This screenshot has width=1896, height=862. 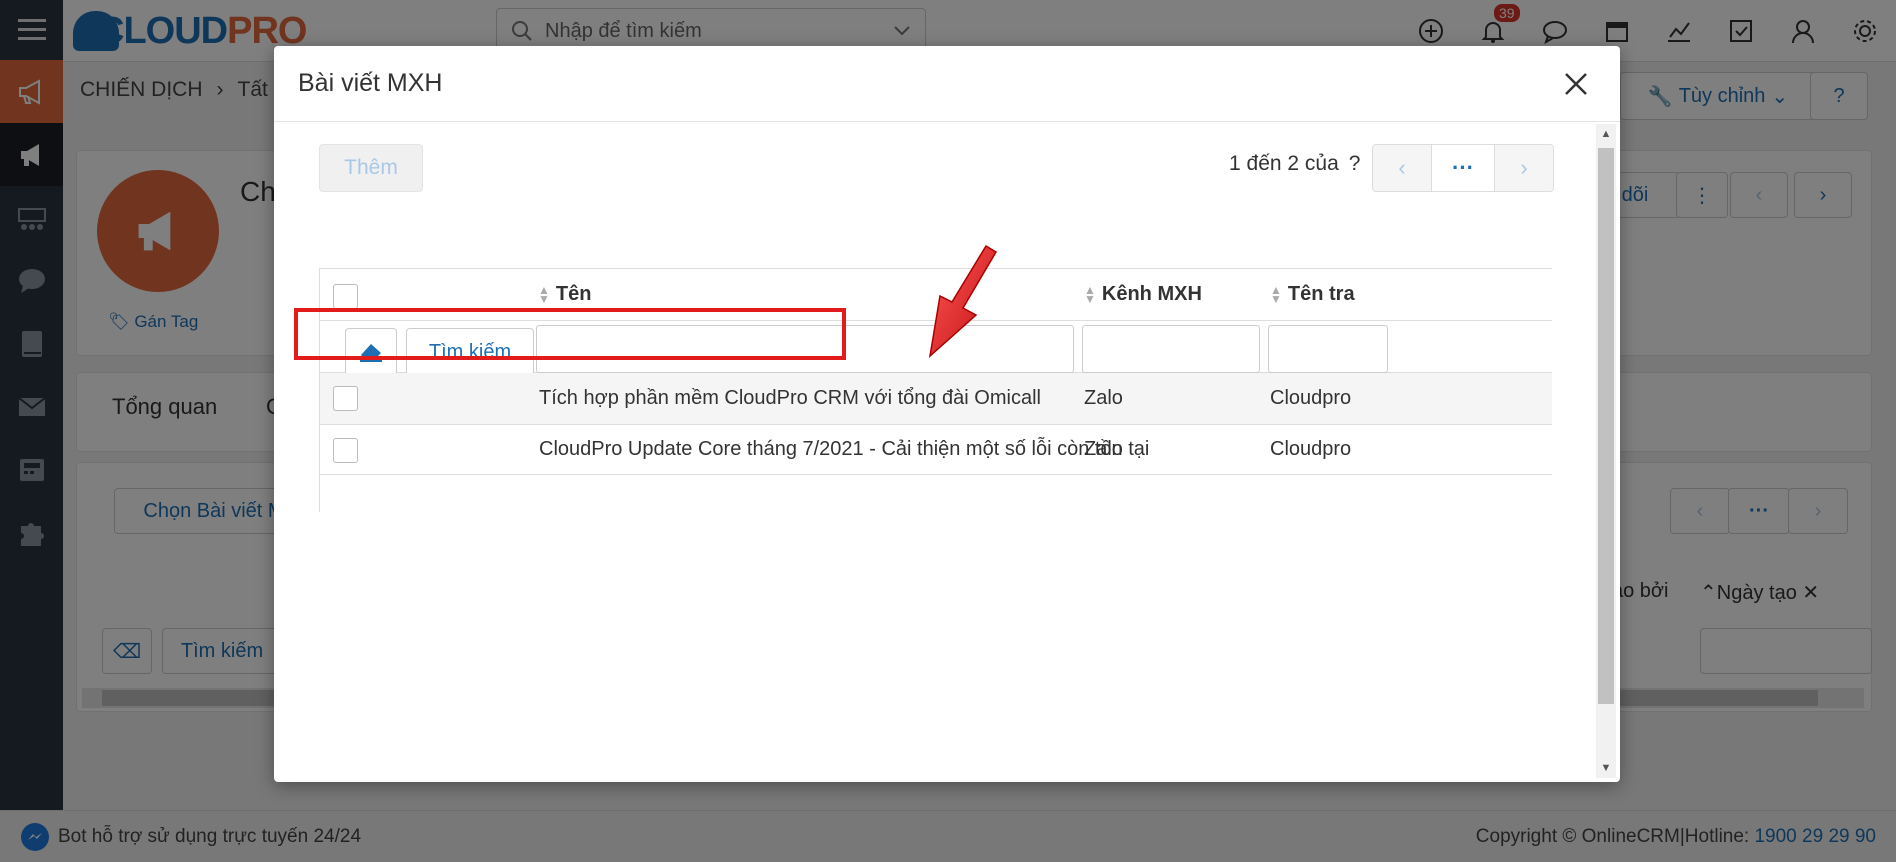 What do you see at coordinates (1576, 84) in the screenshot?
I see `close-icon` at bounding box center [1576, 84].